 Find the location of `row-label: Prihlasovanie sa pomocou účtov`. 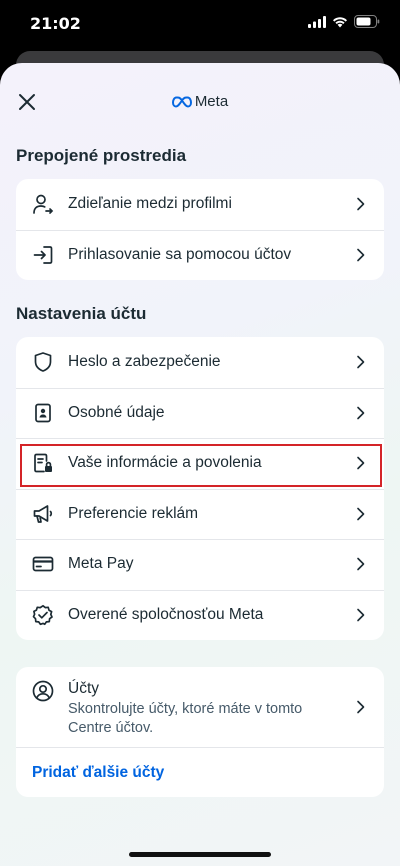

row-label: Prihlasovanie sa pomocou účtov is located at coordinates (180, 254).